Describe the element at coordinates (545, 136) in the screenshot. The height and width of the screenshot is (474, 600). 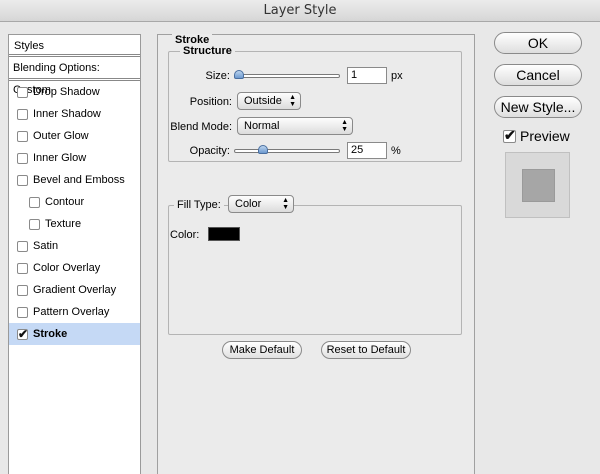
I see `preview-label: Preview` at that location.